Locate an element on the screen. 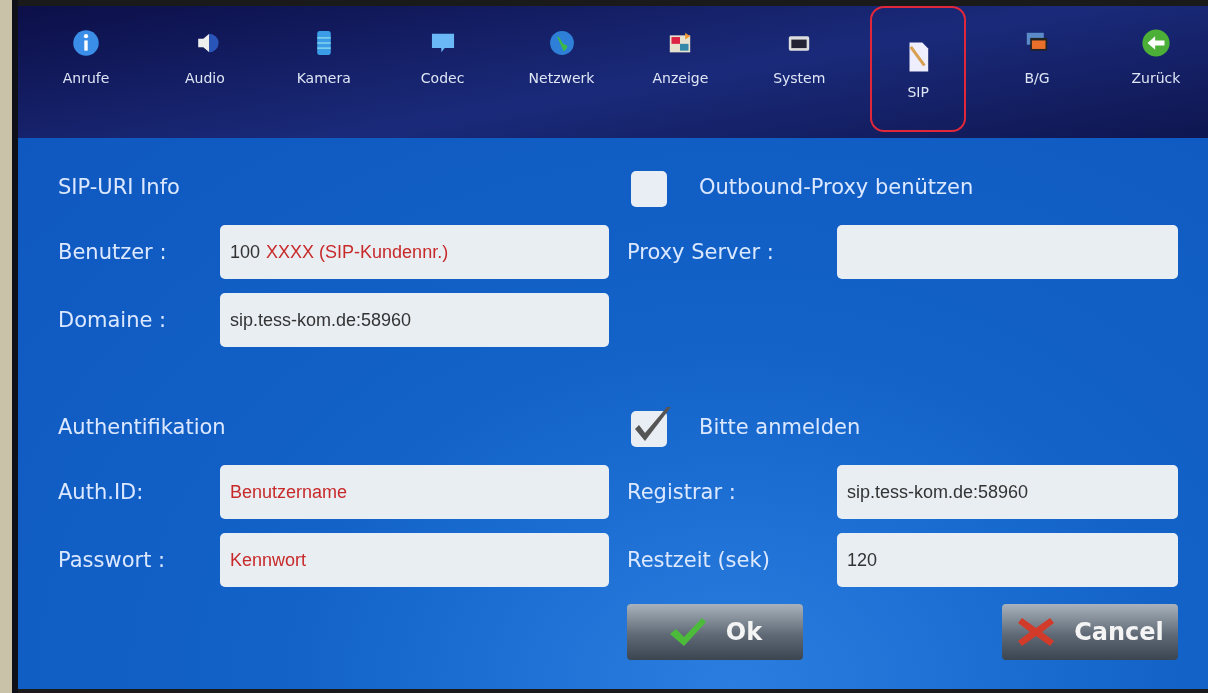 This screenshot has width=1208, height=693. checkbox-label: Outbound-Proxy benützen is located at coordinates (836, 187).